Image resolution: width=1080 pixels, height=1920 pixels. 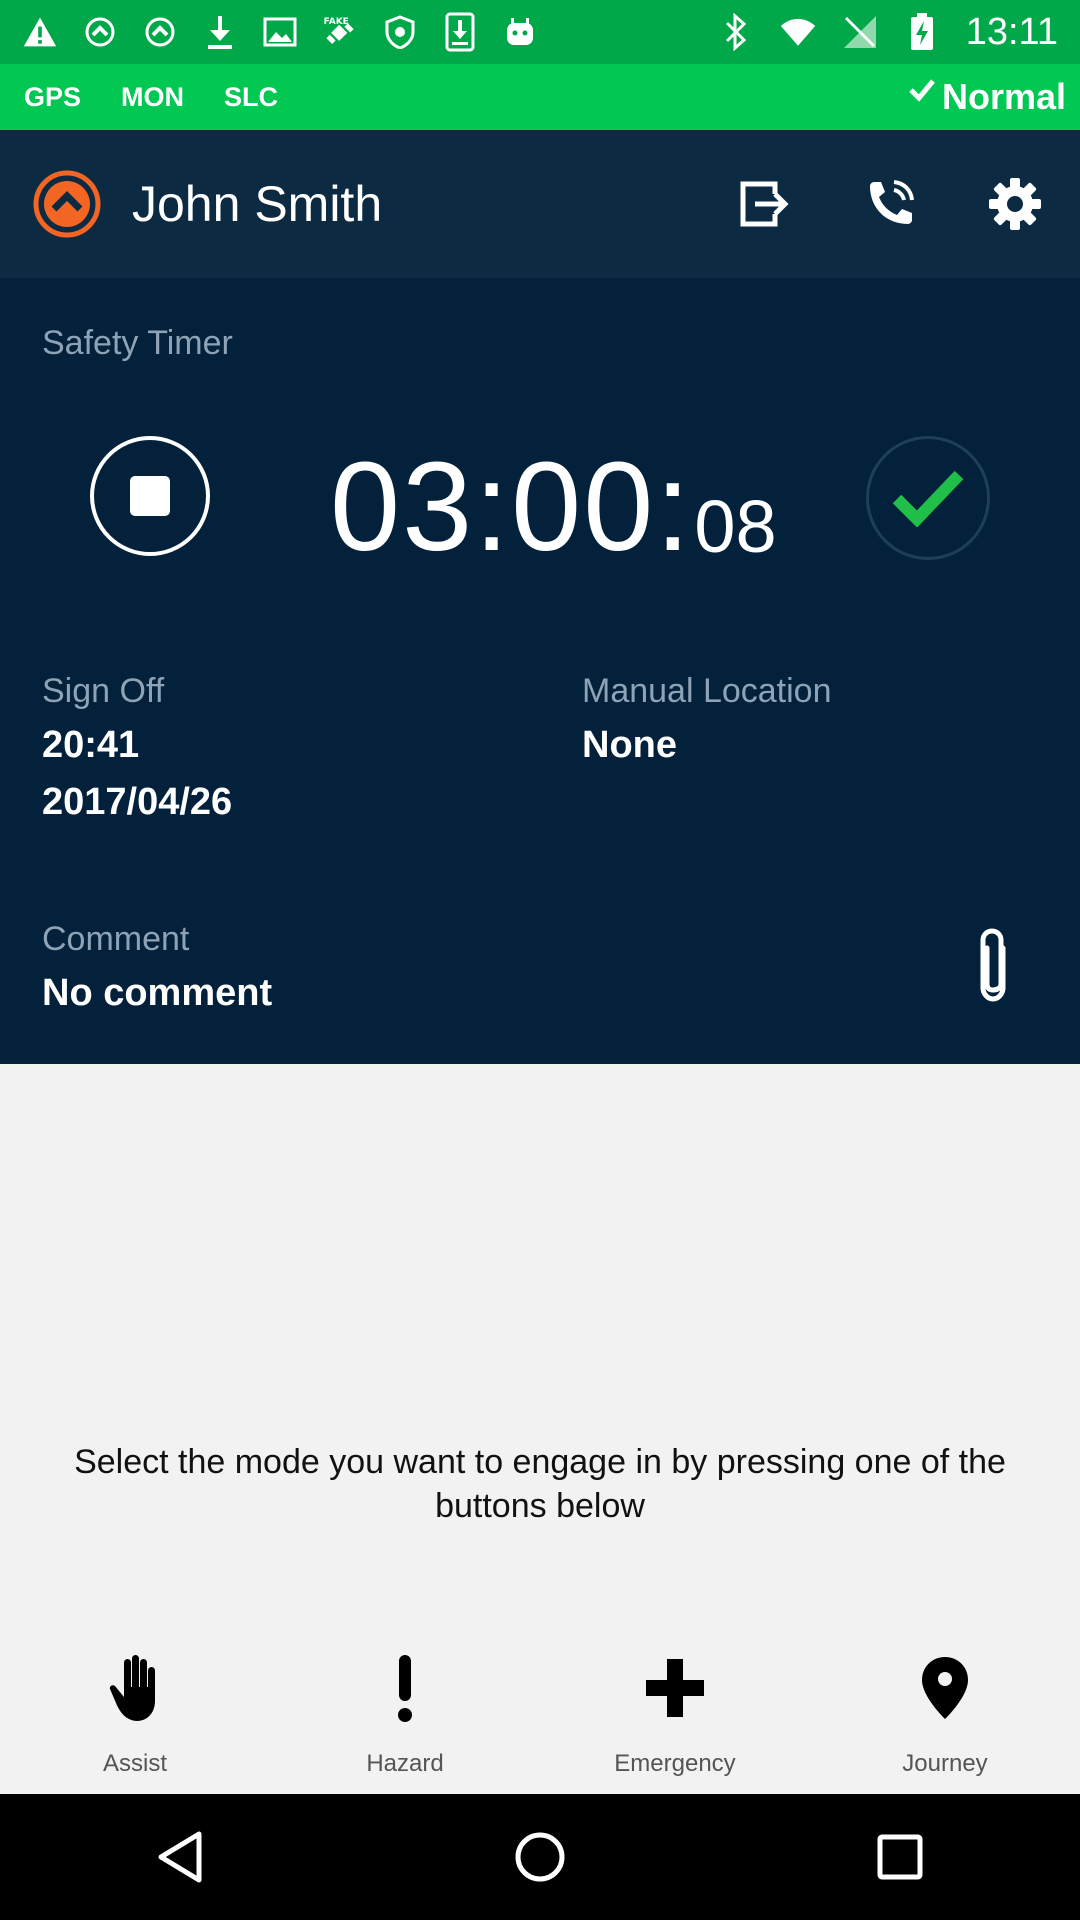 I want to click on manual-location-label: Manual Location, so click(x=707, y=691).